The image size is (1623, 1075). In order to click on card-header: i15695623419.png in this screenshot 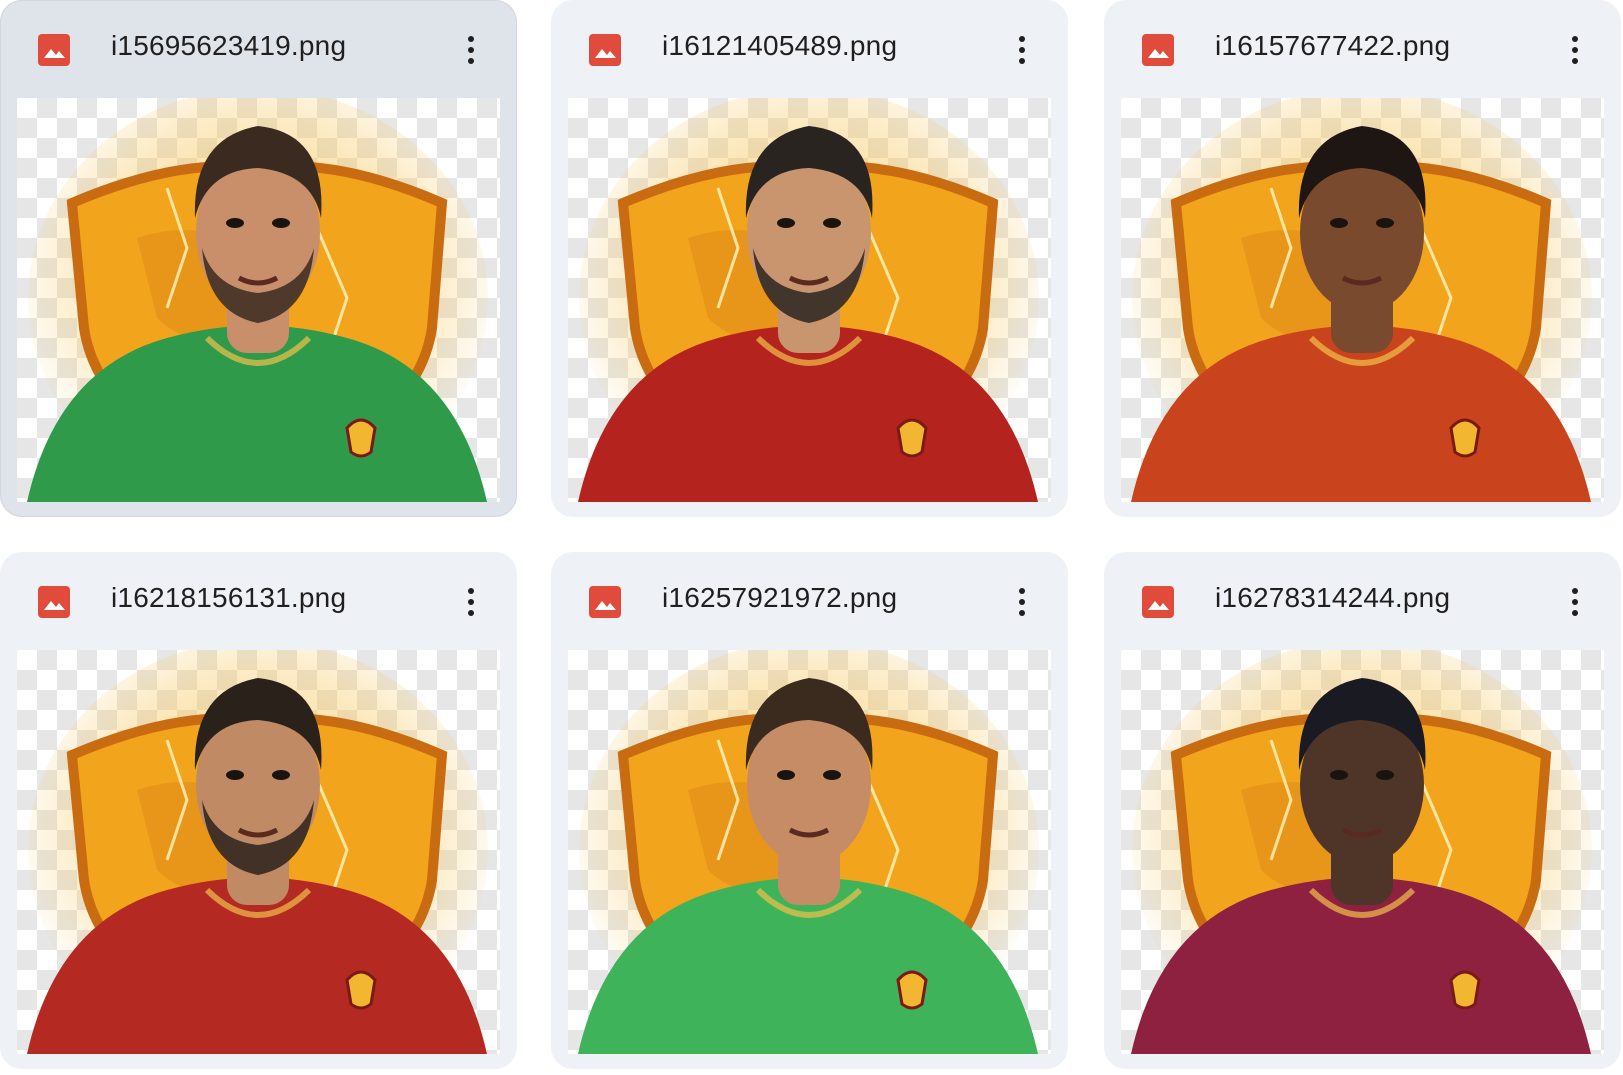, I will do `click(258, 48)`.